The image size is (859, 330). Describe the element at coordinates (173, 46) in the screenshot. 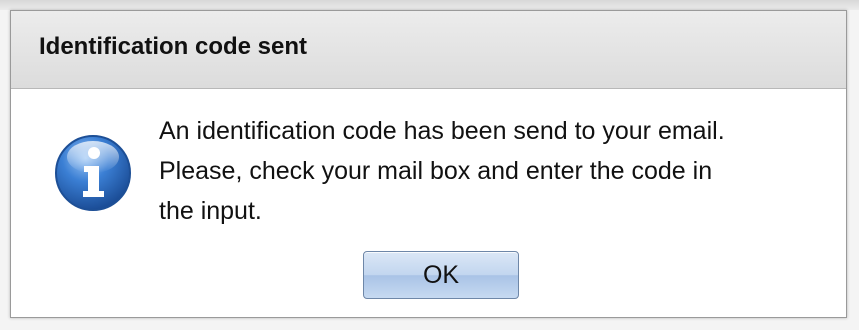

I see `dialog-title: Identification code sent` at that location.